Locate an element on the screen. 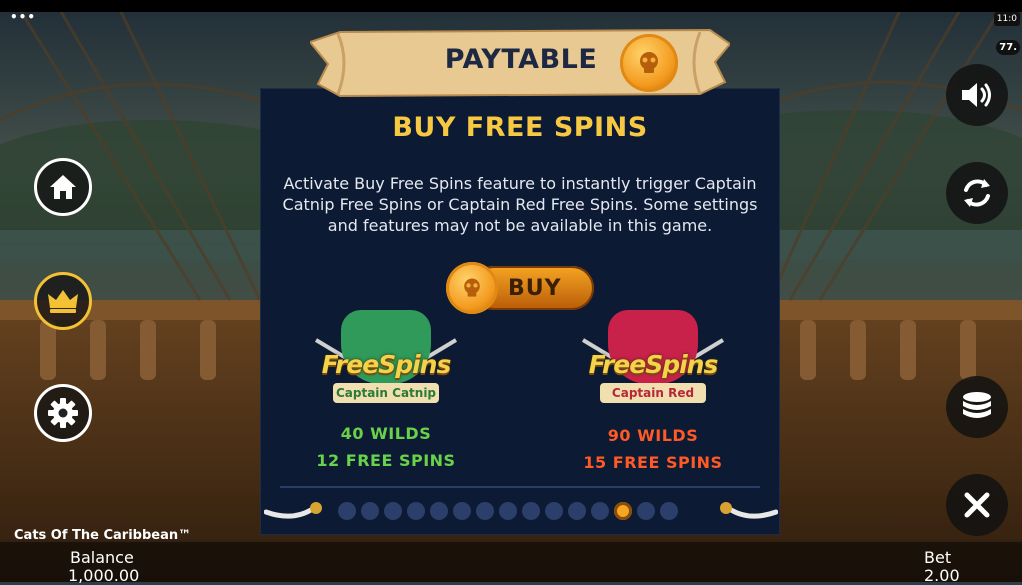  gear-icon is located at coordinates (63, 413).